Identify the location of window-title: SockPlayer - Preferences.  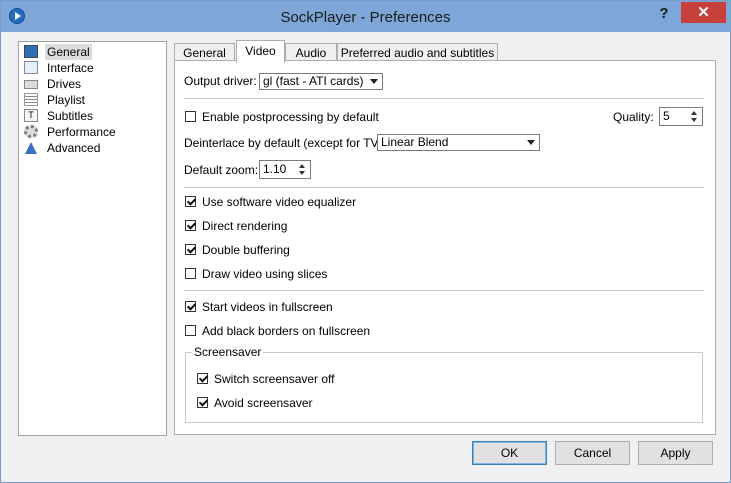
(365, 17).